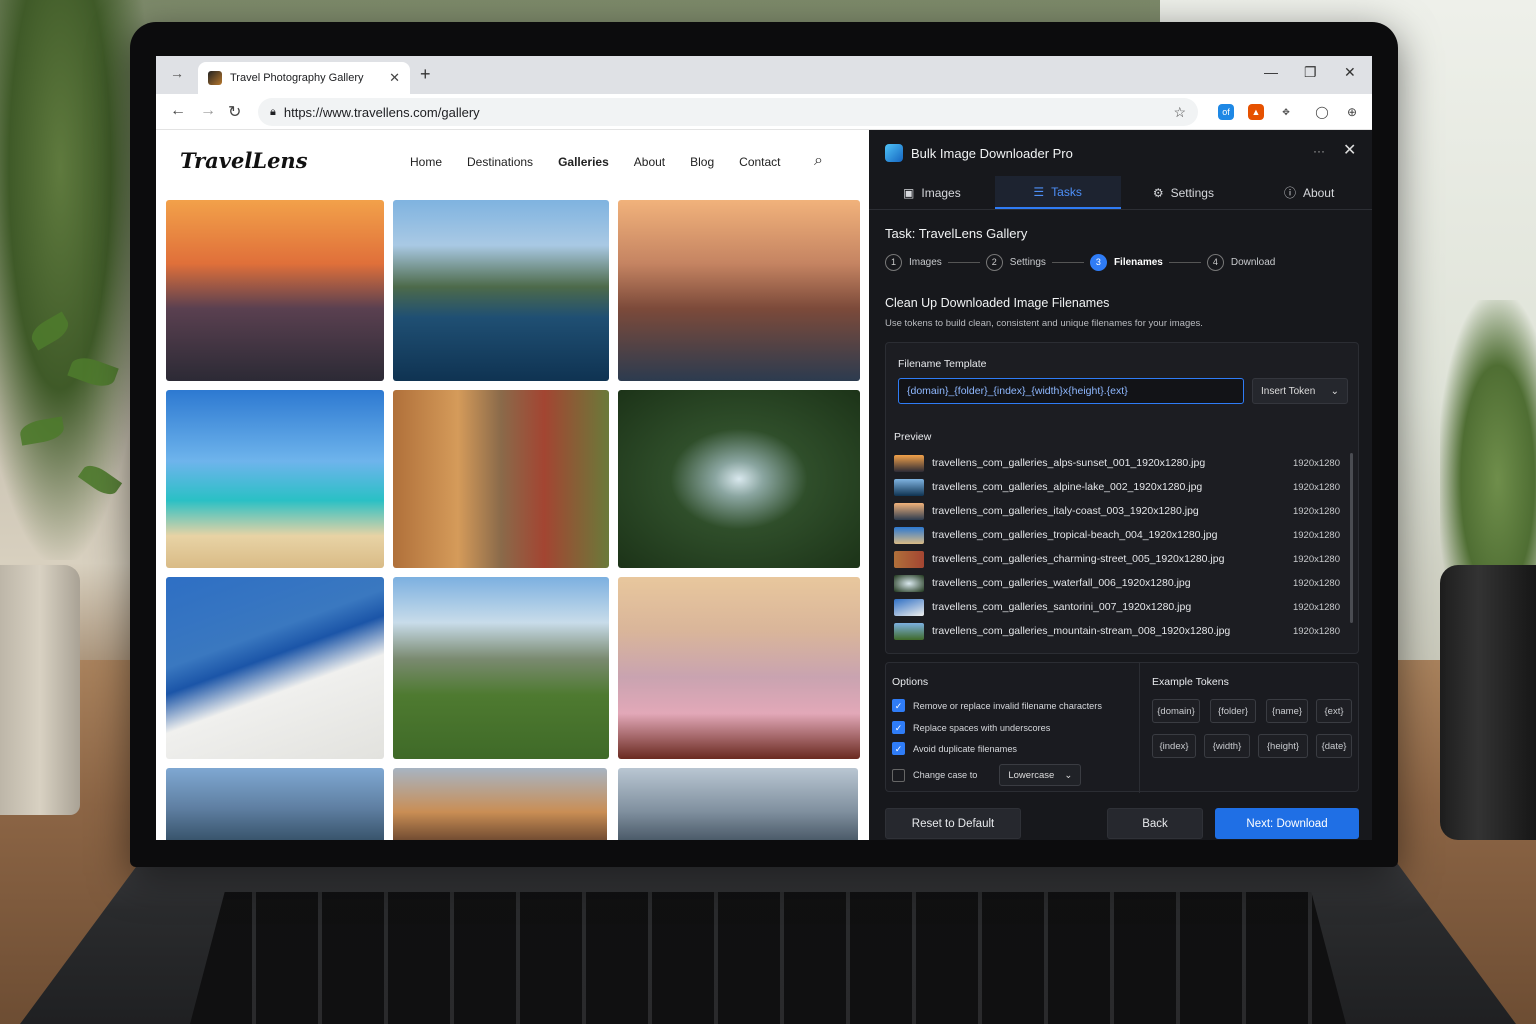  I want to click on option-duplicates: ✓ Avoid duplicate filenames, so click(954, 748).